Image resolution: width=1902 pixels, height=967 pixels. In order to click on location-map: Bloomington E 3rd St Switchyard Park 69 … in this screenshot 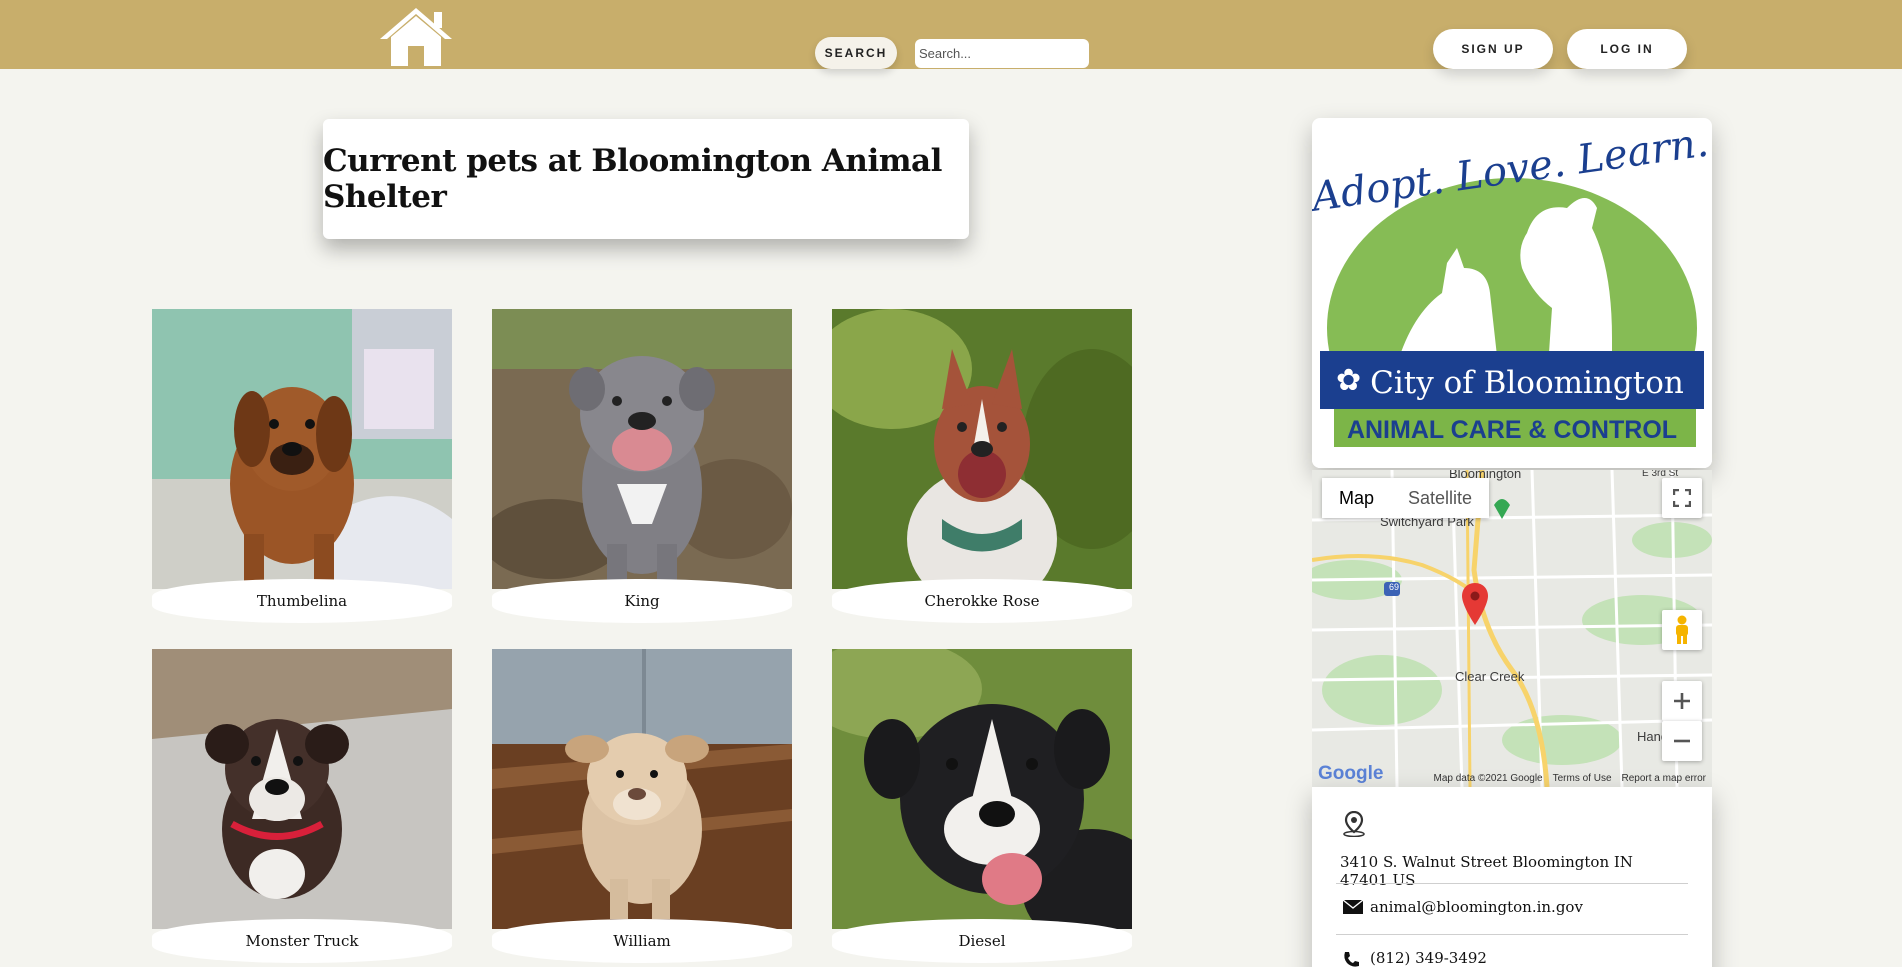, I will do `click(1512, 628)`.